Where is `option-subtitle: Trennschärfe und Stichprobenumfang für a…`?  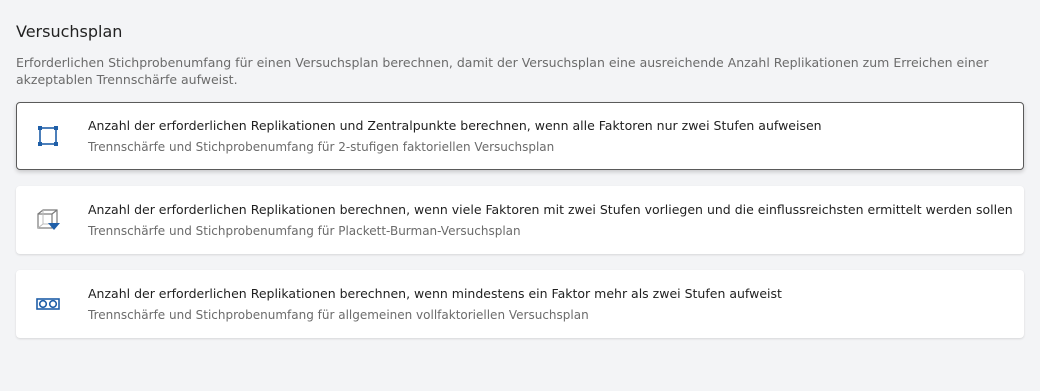 option-subtitle: Trennschärfe und Stichprobenumfang für a… is located at coordinates (338, 315).